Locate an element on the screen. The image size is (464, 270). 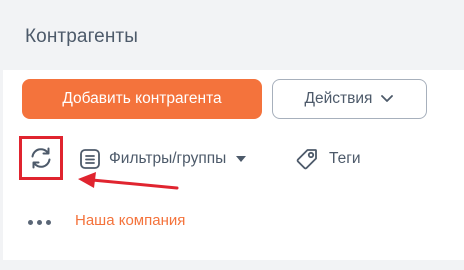
actions-dropdown-button: Действия is located at coordinates (349, 99).